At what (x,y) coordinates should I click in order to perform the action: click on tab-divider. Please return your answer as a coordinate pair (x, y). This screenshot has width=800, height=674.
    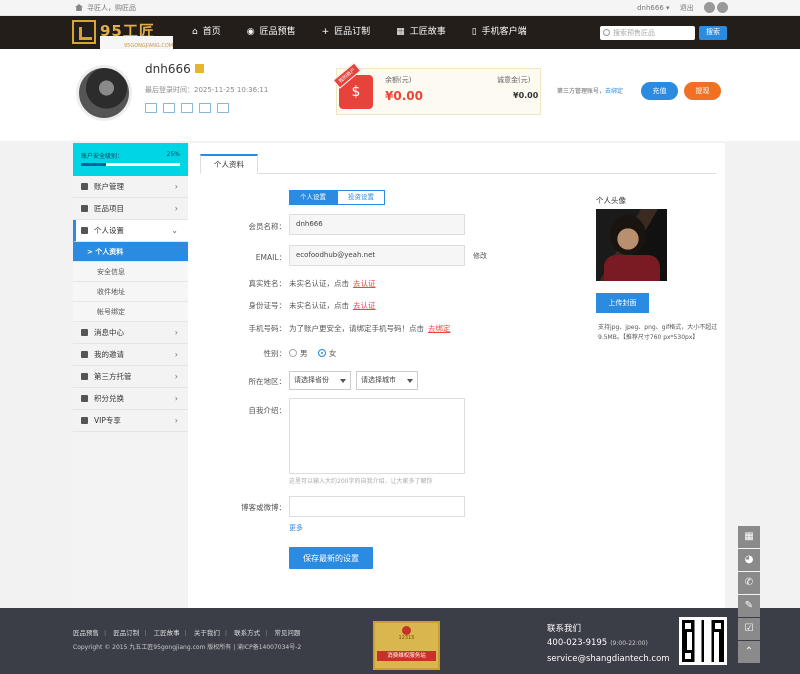
    Looking at the image, I should click on (458, 173).